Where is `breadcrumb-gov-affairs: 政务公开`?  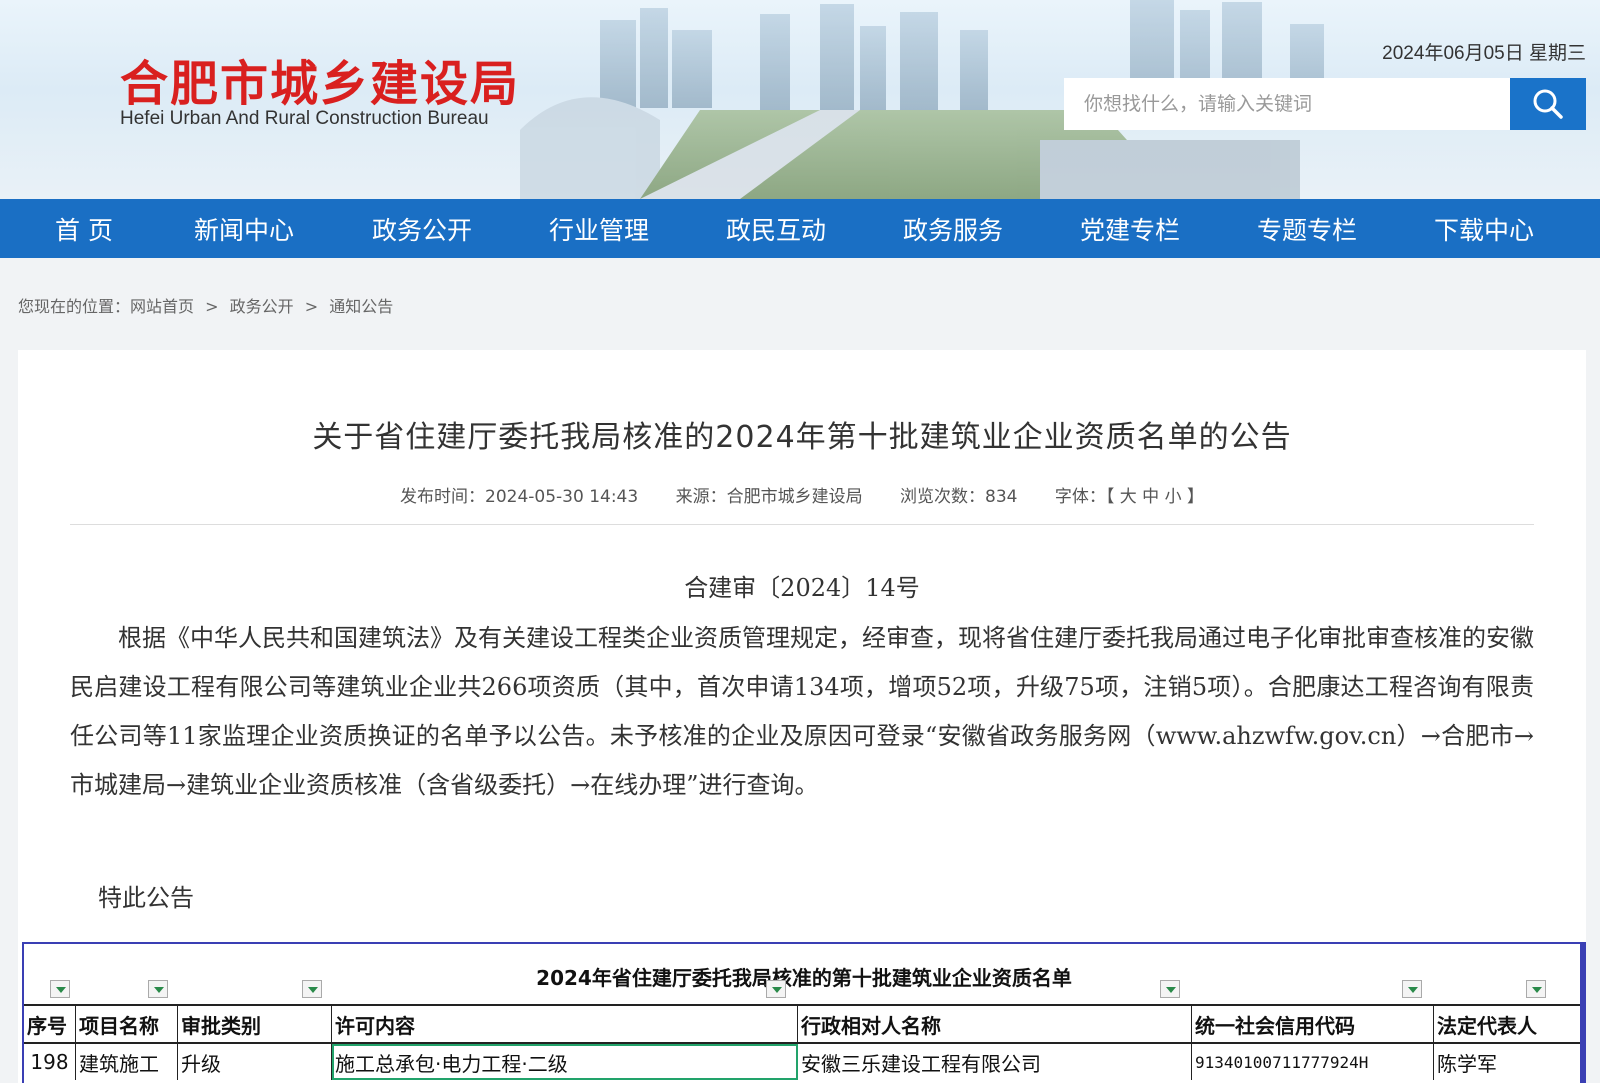 breadcrumb-gov-affairs: 政务公开 is located at coordinates (262, 306).